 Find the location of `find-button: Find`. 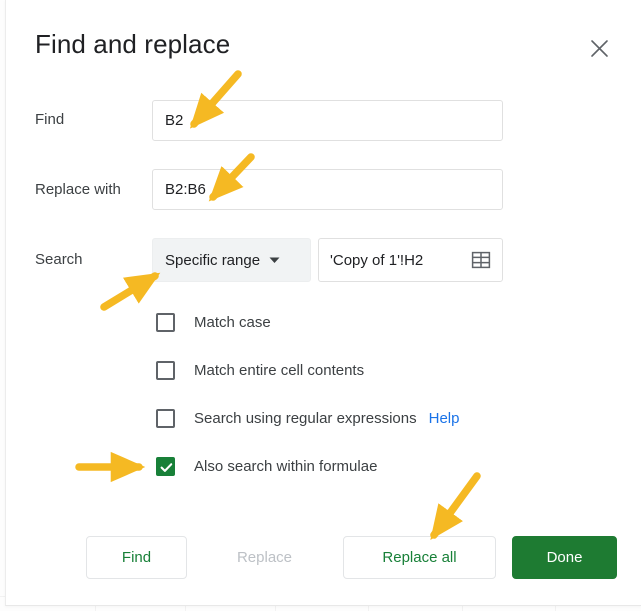

find-button: Find is located at coordinates (136, 557).